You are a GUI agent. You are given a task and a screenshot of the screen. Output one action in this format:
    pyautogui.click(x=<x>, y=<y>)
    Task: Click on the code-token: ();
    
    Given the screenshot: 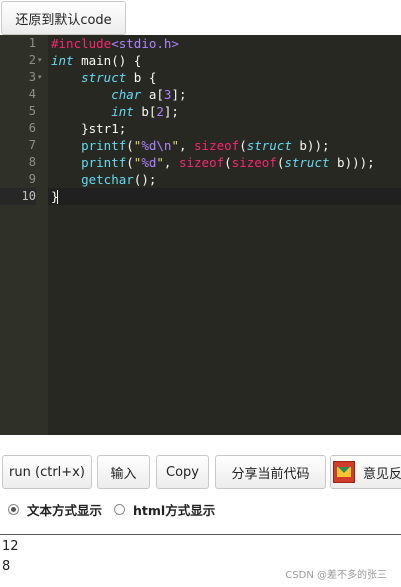 What is the action you would take?
    pyautogui.click(x=145, y=179)
    